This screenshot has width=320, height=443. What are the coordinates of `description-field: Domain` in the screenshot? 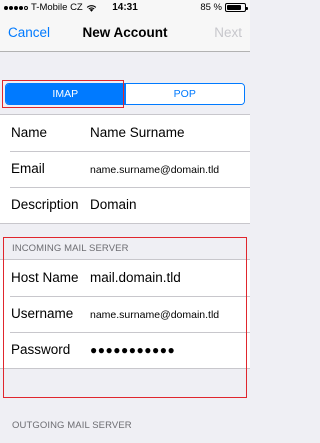 It's located at (113, 204).